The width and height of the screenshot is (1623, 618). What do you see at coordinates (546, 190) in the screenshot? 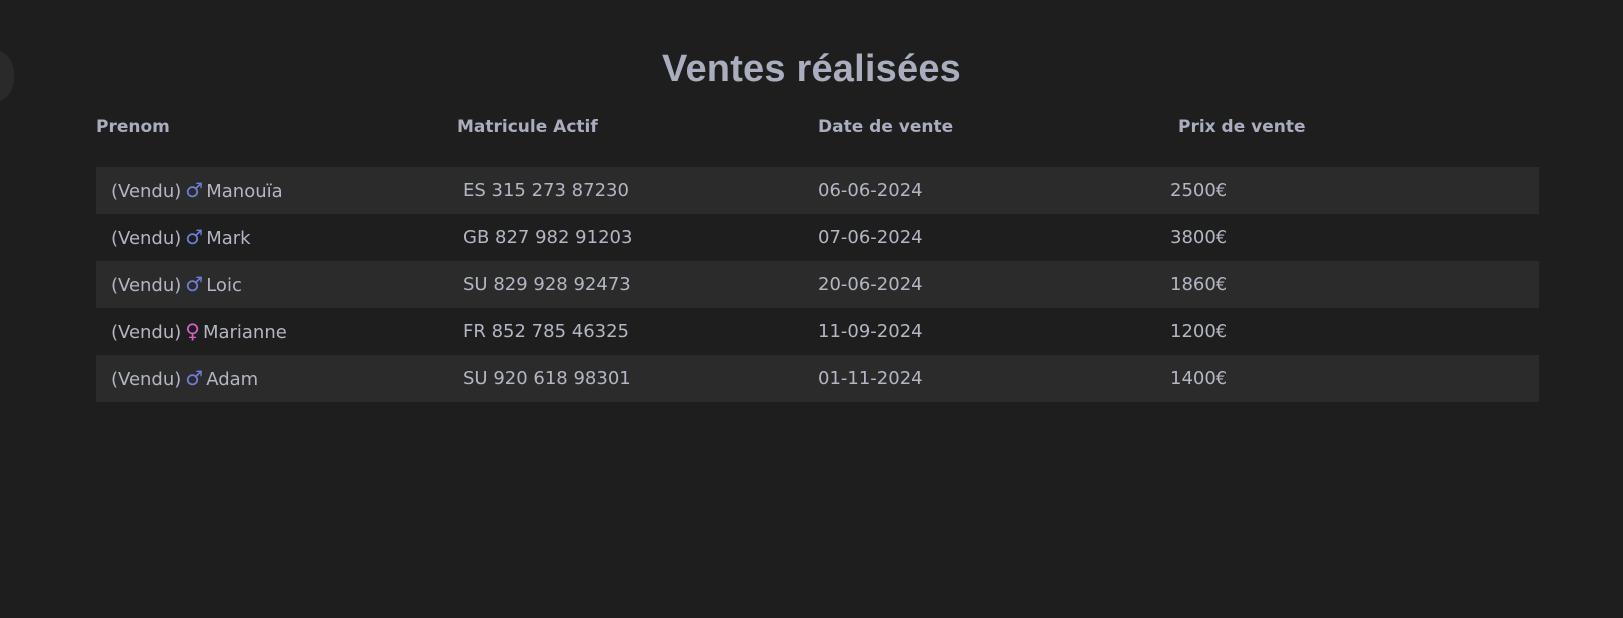
I see `cell-matricule: ES 315 273 87230` at bounding box center [546, 190].